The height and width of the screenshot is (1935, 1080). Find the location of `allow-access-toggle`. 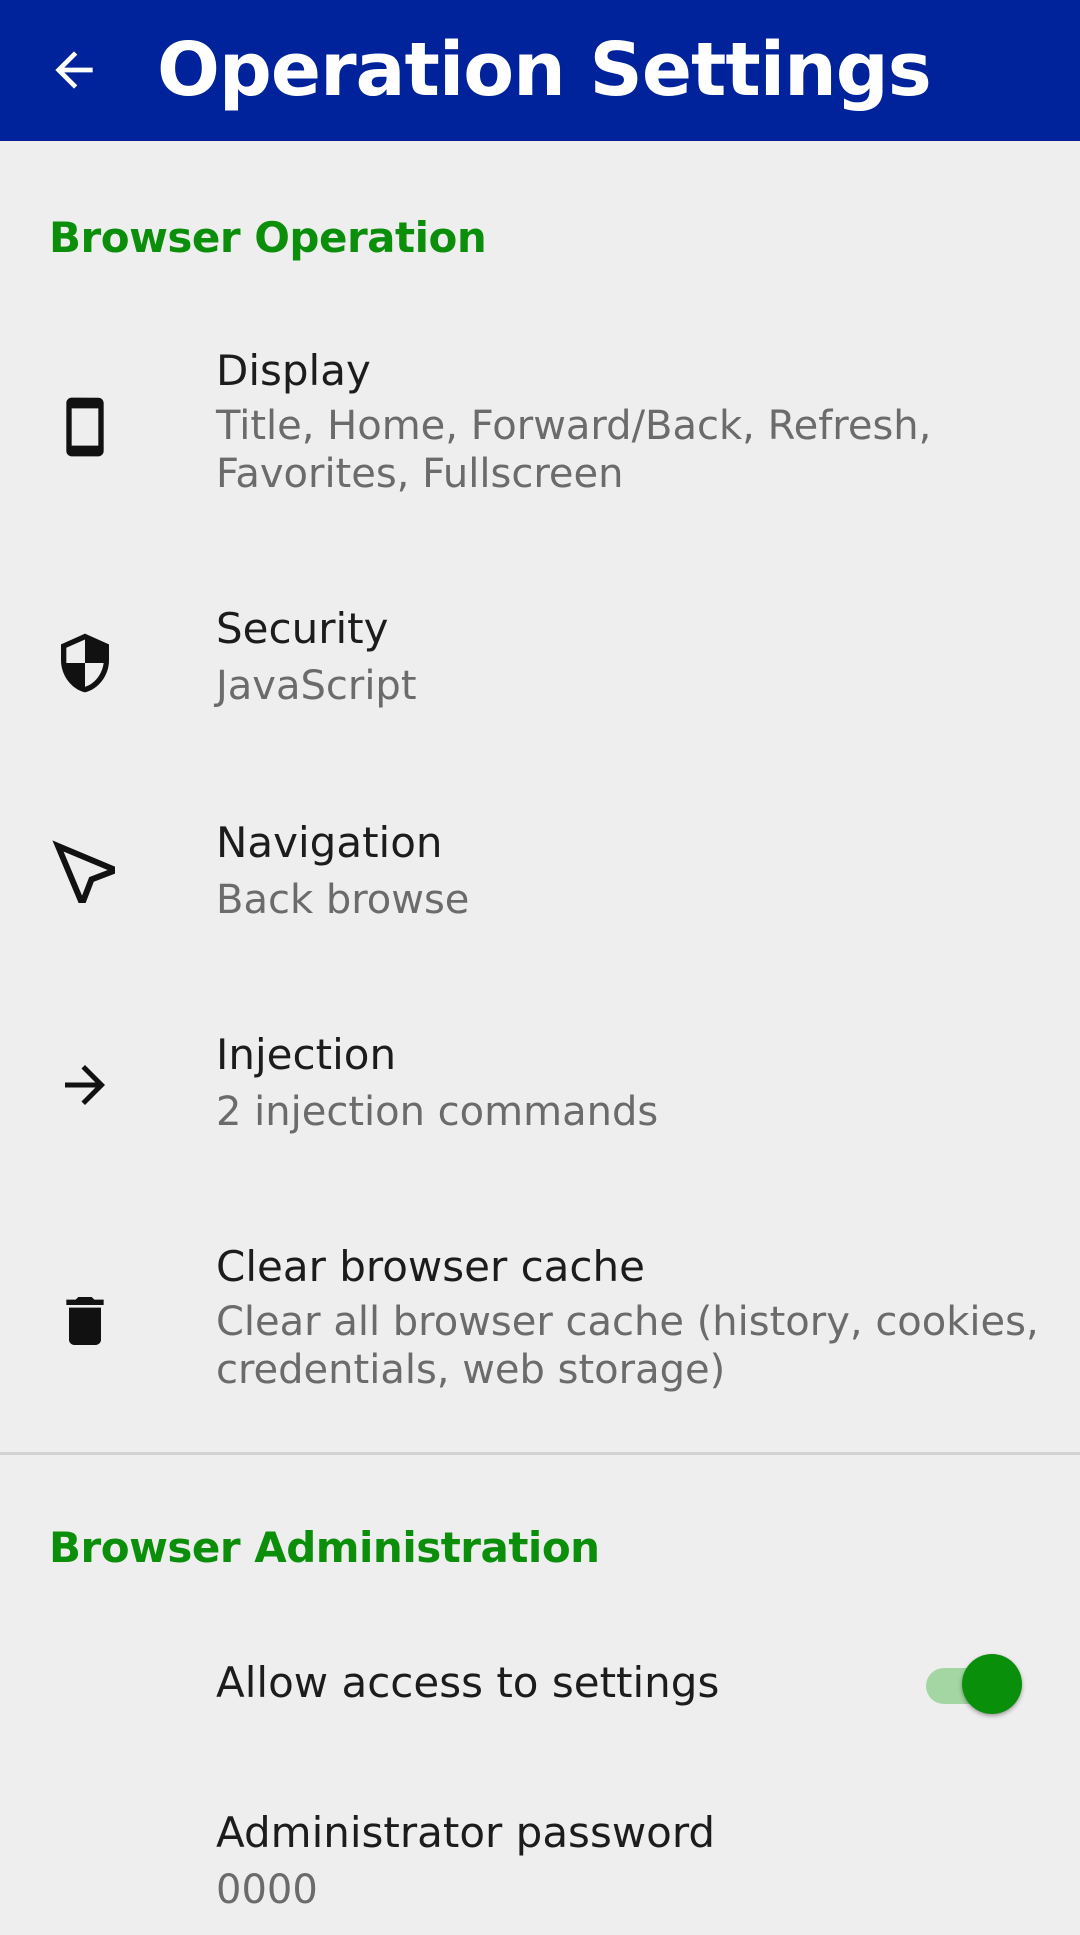

allow-access-toggle is located at coordinates (976, 1684).